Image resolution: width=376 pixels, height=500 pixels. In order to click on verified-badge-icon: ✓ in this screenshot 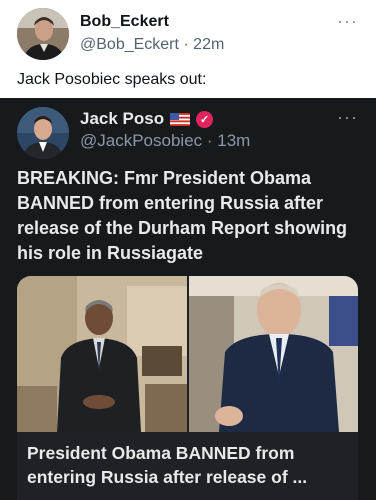, I will do `click(205, 119)`.